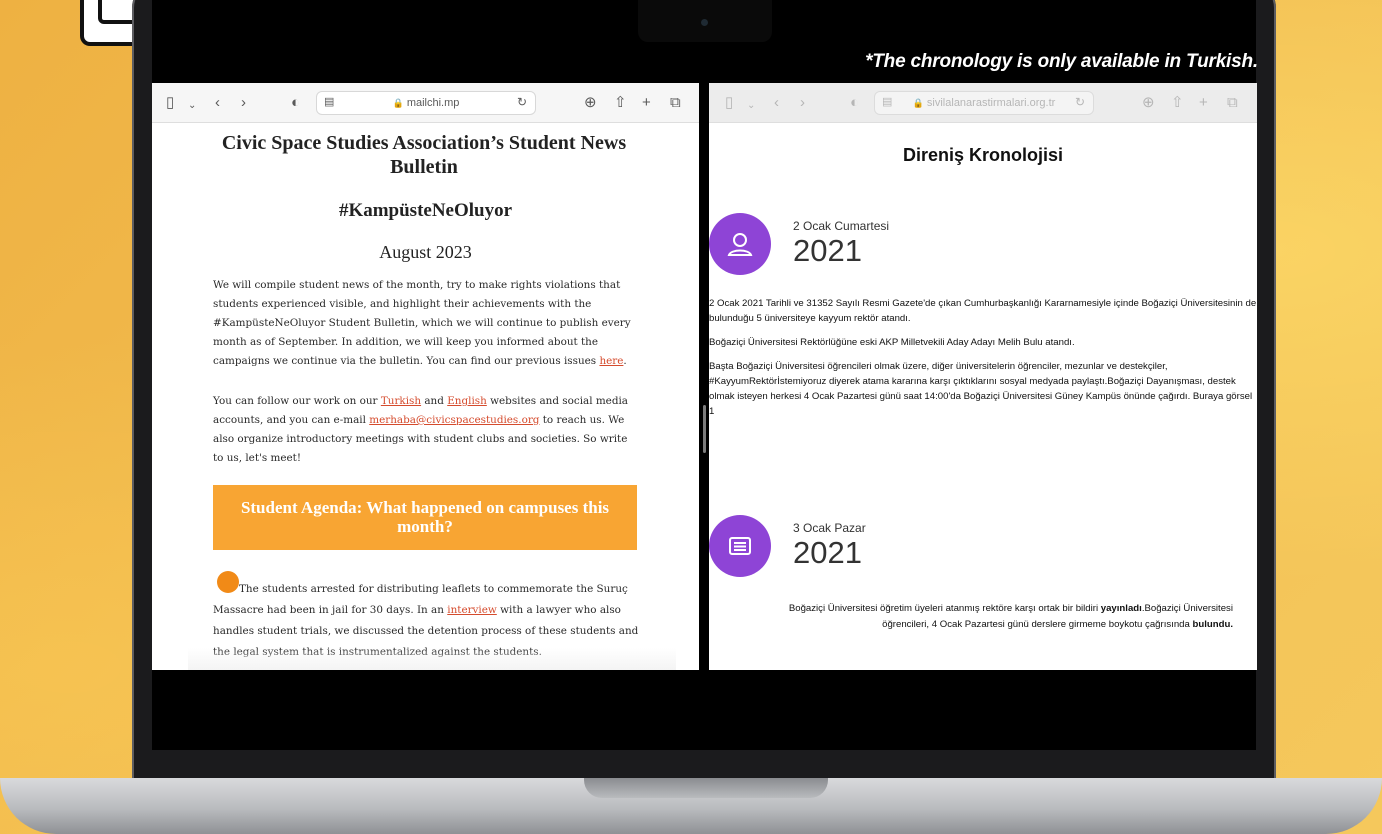 The width and height of the screenshot is (1382, 834). I want to click on newsletter-hashtag: #KampüsteNeOluyor, so click(425, 210).